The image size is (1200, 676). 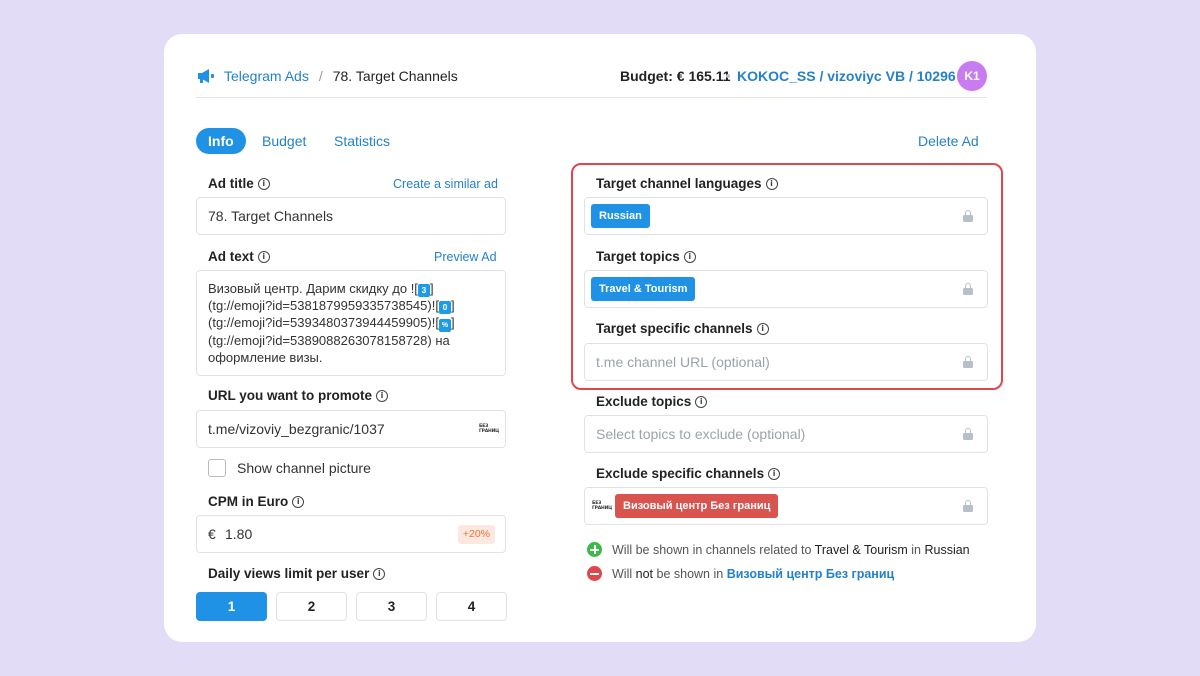 I want to click on exclude-channels-label-row: Exclude specific channels i, so click(x=688, y=473).